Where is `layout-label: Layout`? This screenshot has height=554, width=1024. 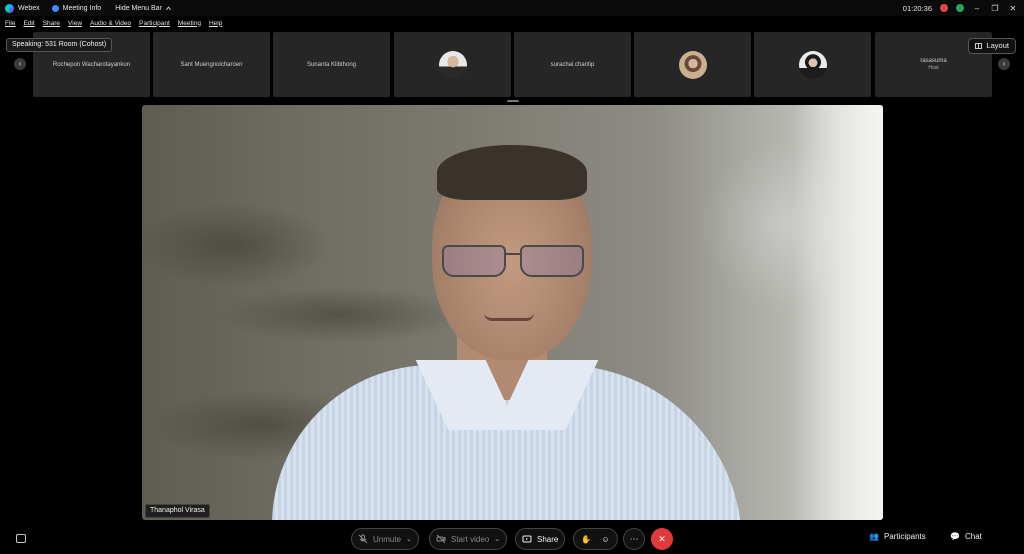
layout-label: Layout is located at coordinates (997, 45).